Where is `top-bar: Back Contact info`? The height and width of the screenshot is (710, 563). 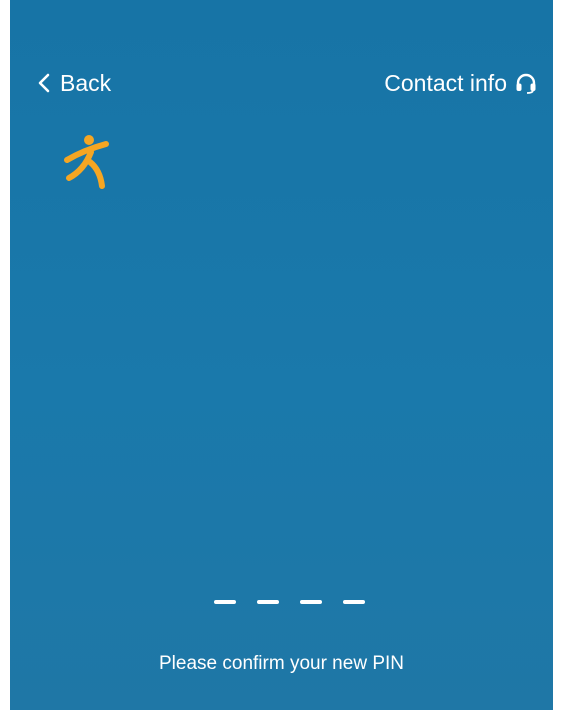
top-bar: Back Contact info is located at coordinates (281, 82).